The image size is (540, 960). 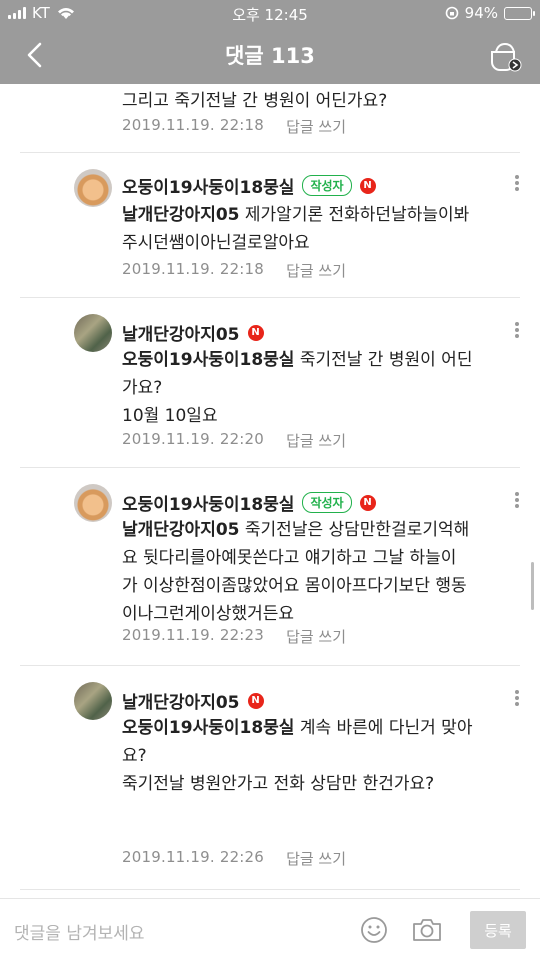 What do you see at coordinates (79, 931) in the screenshot?
I see `comment-input: 댓글을 남겨보세요` at bounding box center [79, 931].